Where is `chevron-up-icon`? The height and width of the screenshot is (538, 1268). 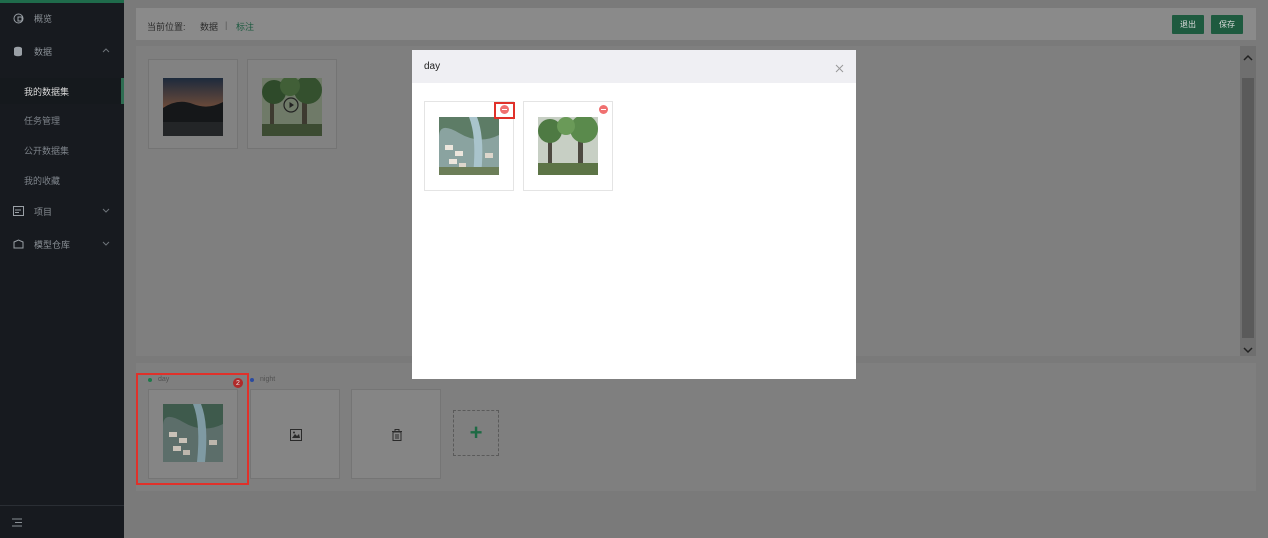 chevron-up-icon is located at coordinates (107, 51).